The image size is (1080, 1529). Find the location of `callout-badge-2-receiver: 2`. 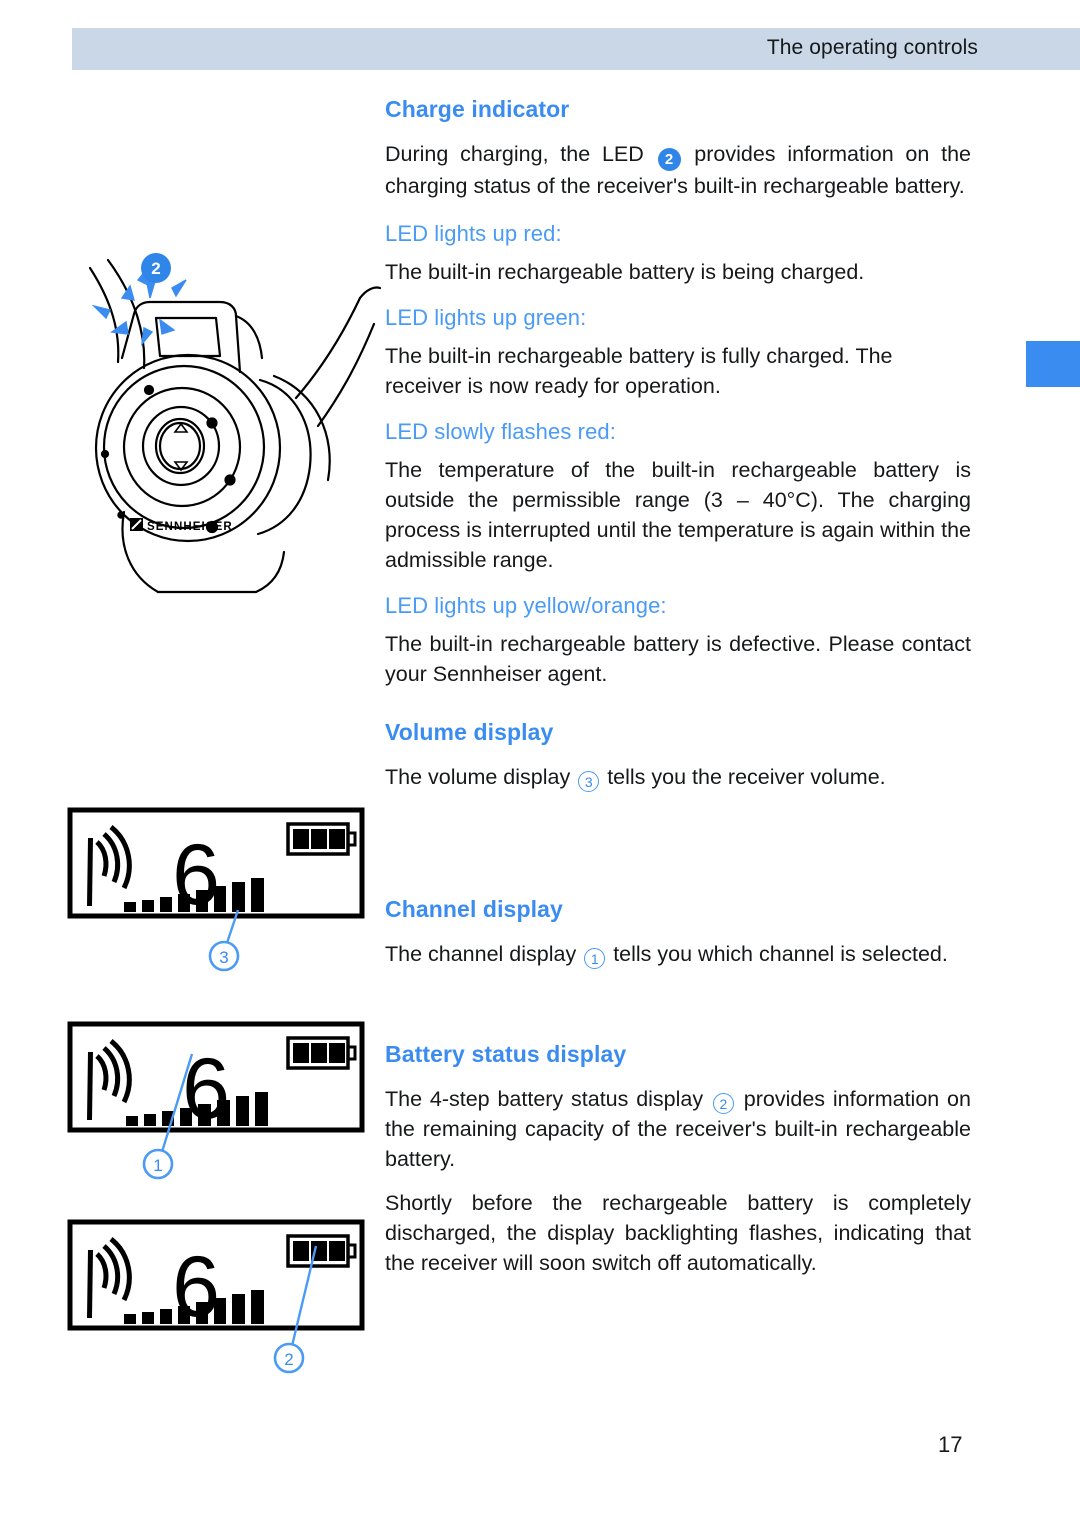

callout-badge-2-receiver: 2 is located at coordinates (156, 268).